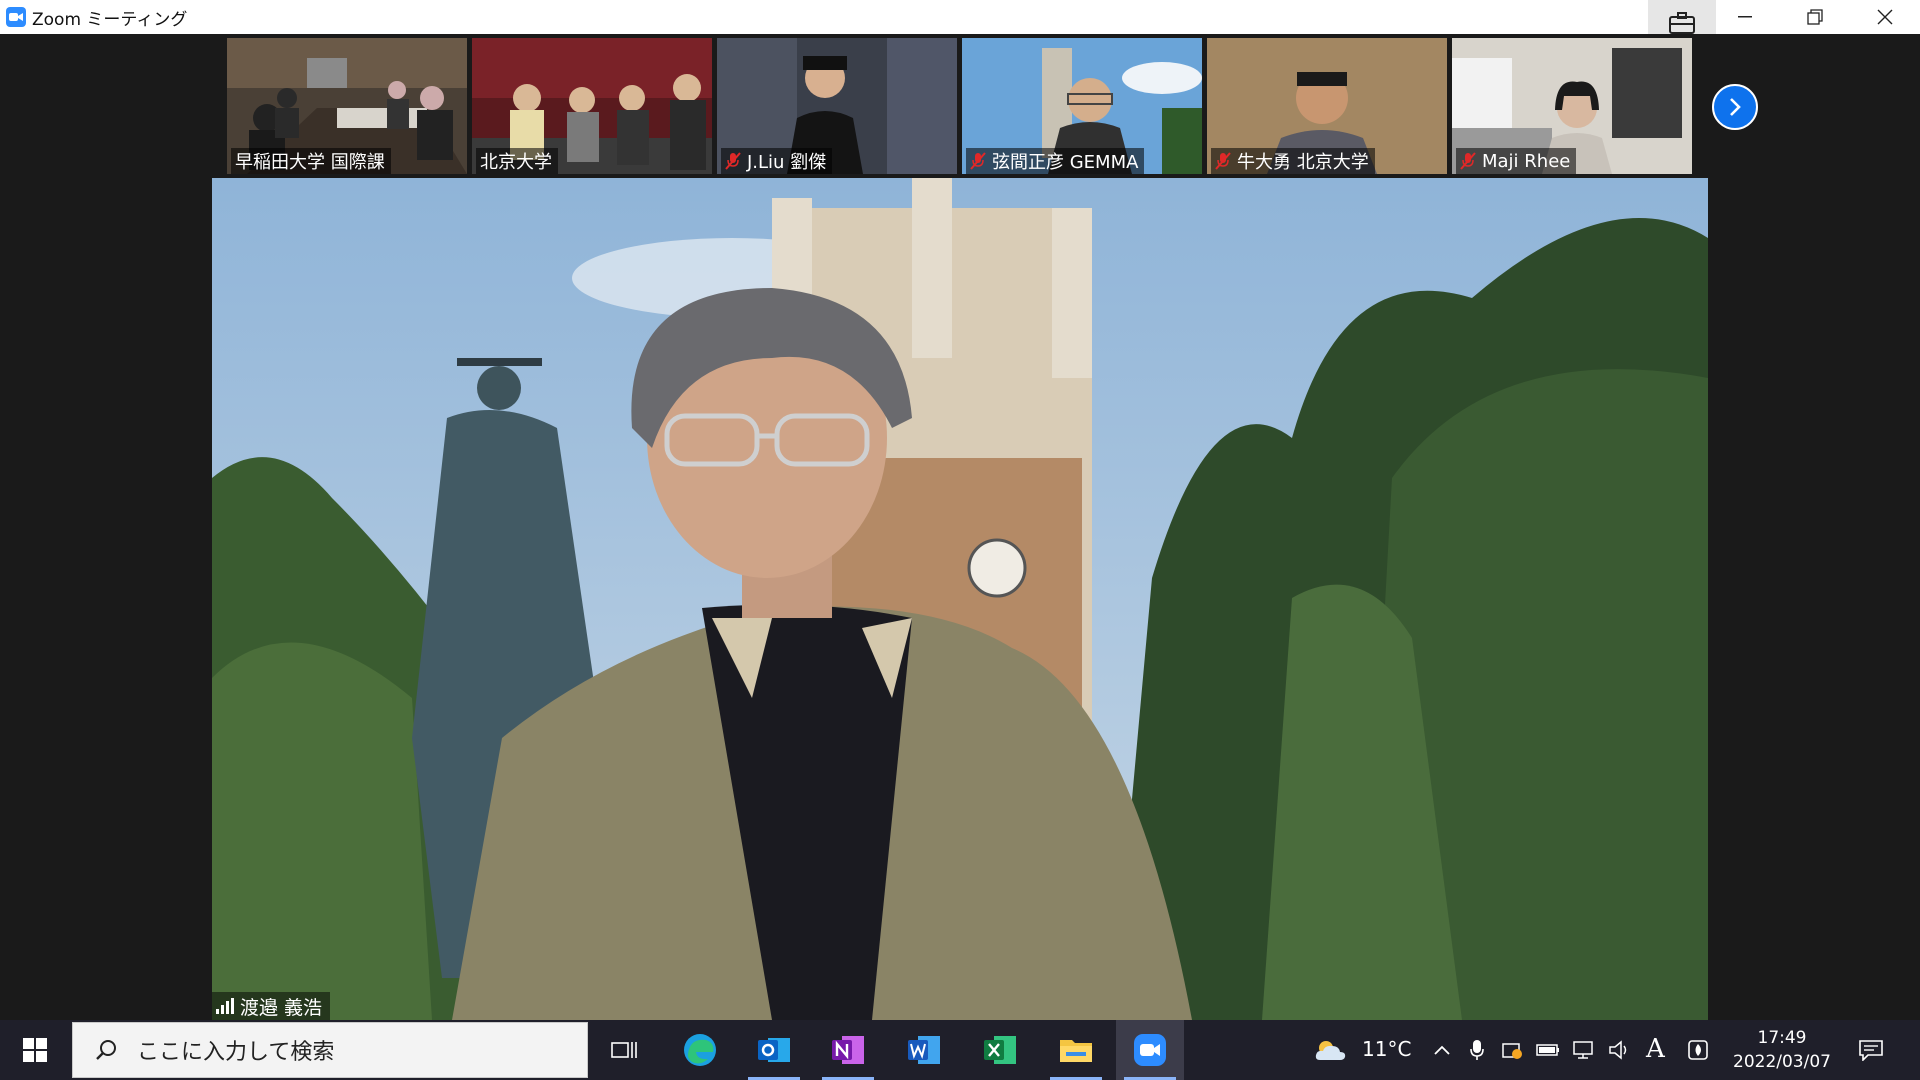 Image resolution: width=1920 pixels, height=1080 pixels. What do you see at coordinates (787, 162) in the screenshot?
I see `participant-name: J.Liu 劉傑` at bounding box center [787, 162].